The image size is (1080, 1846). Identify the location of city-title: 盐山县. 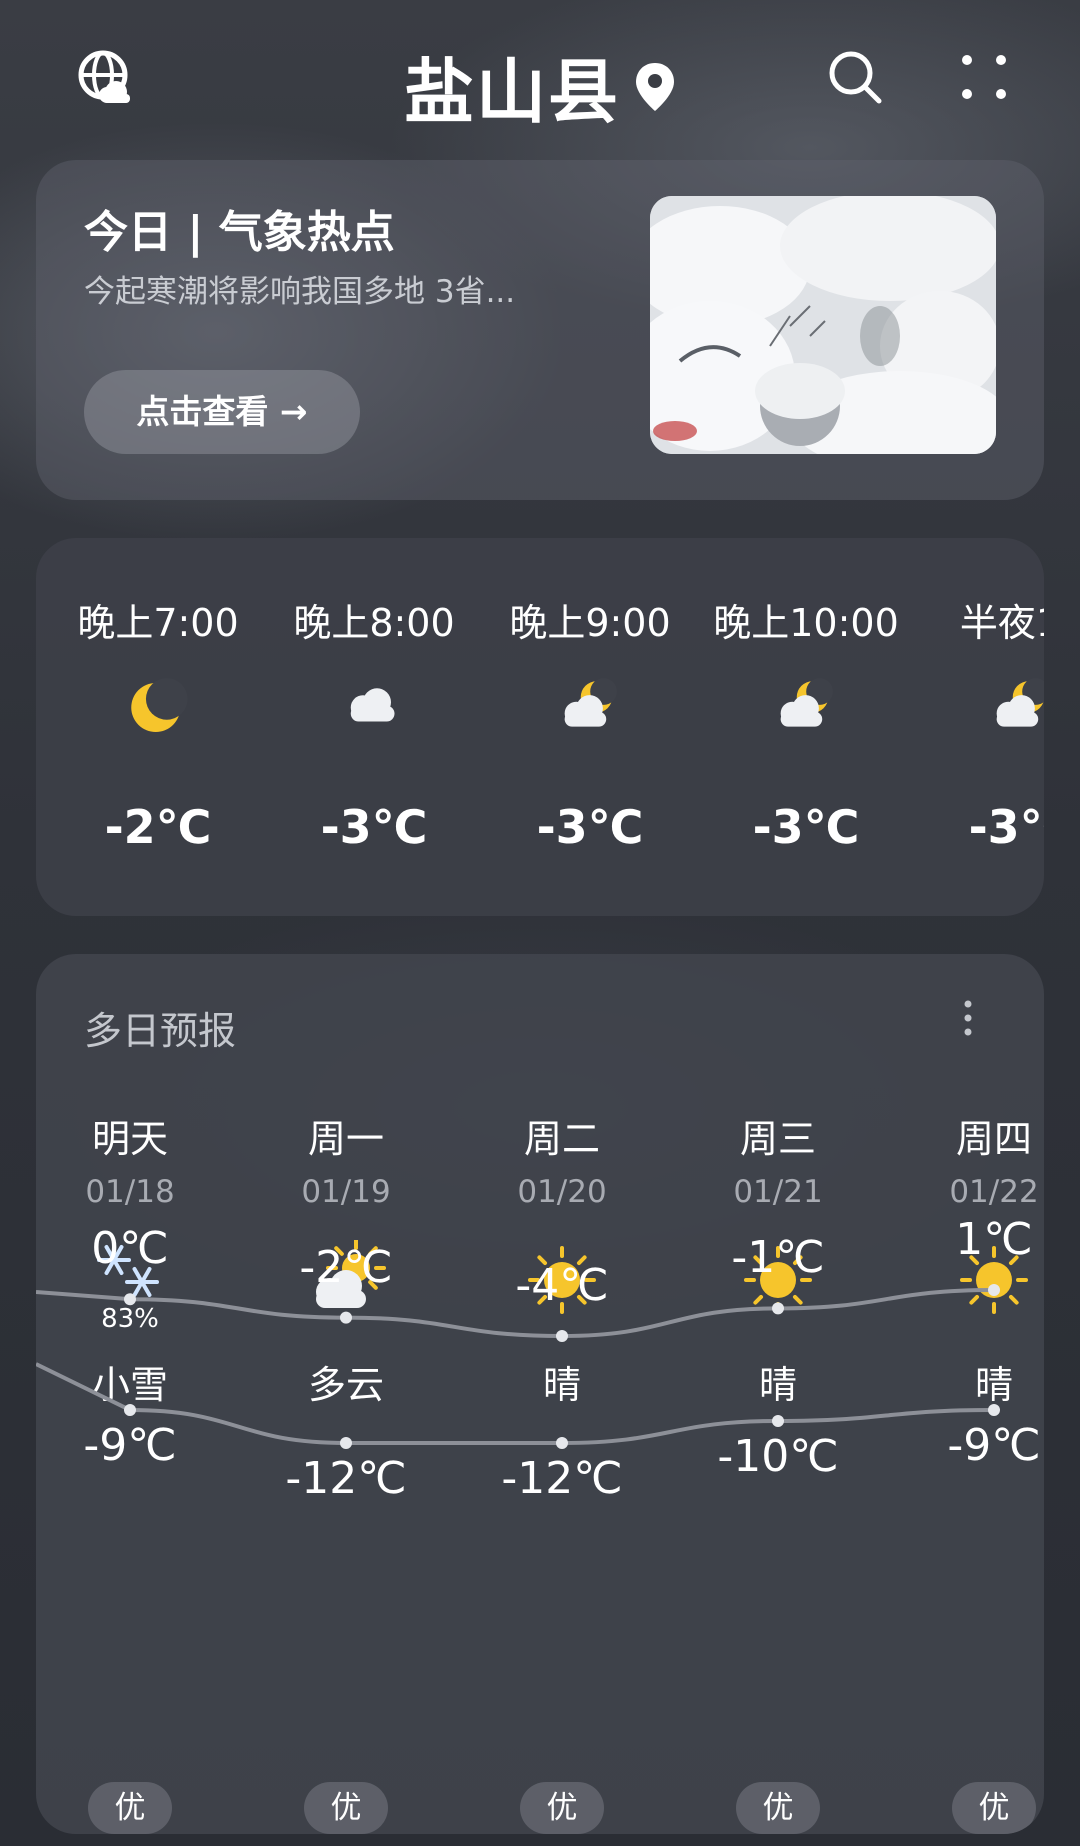
(540, 86).